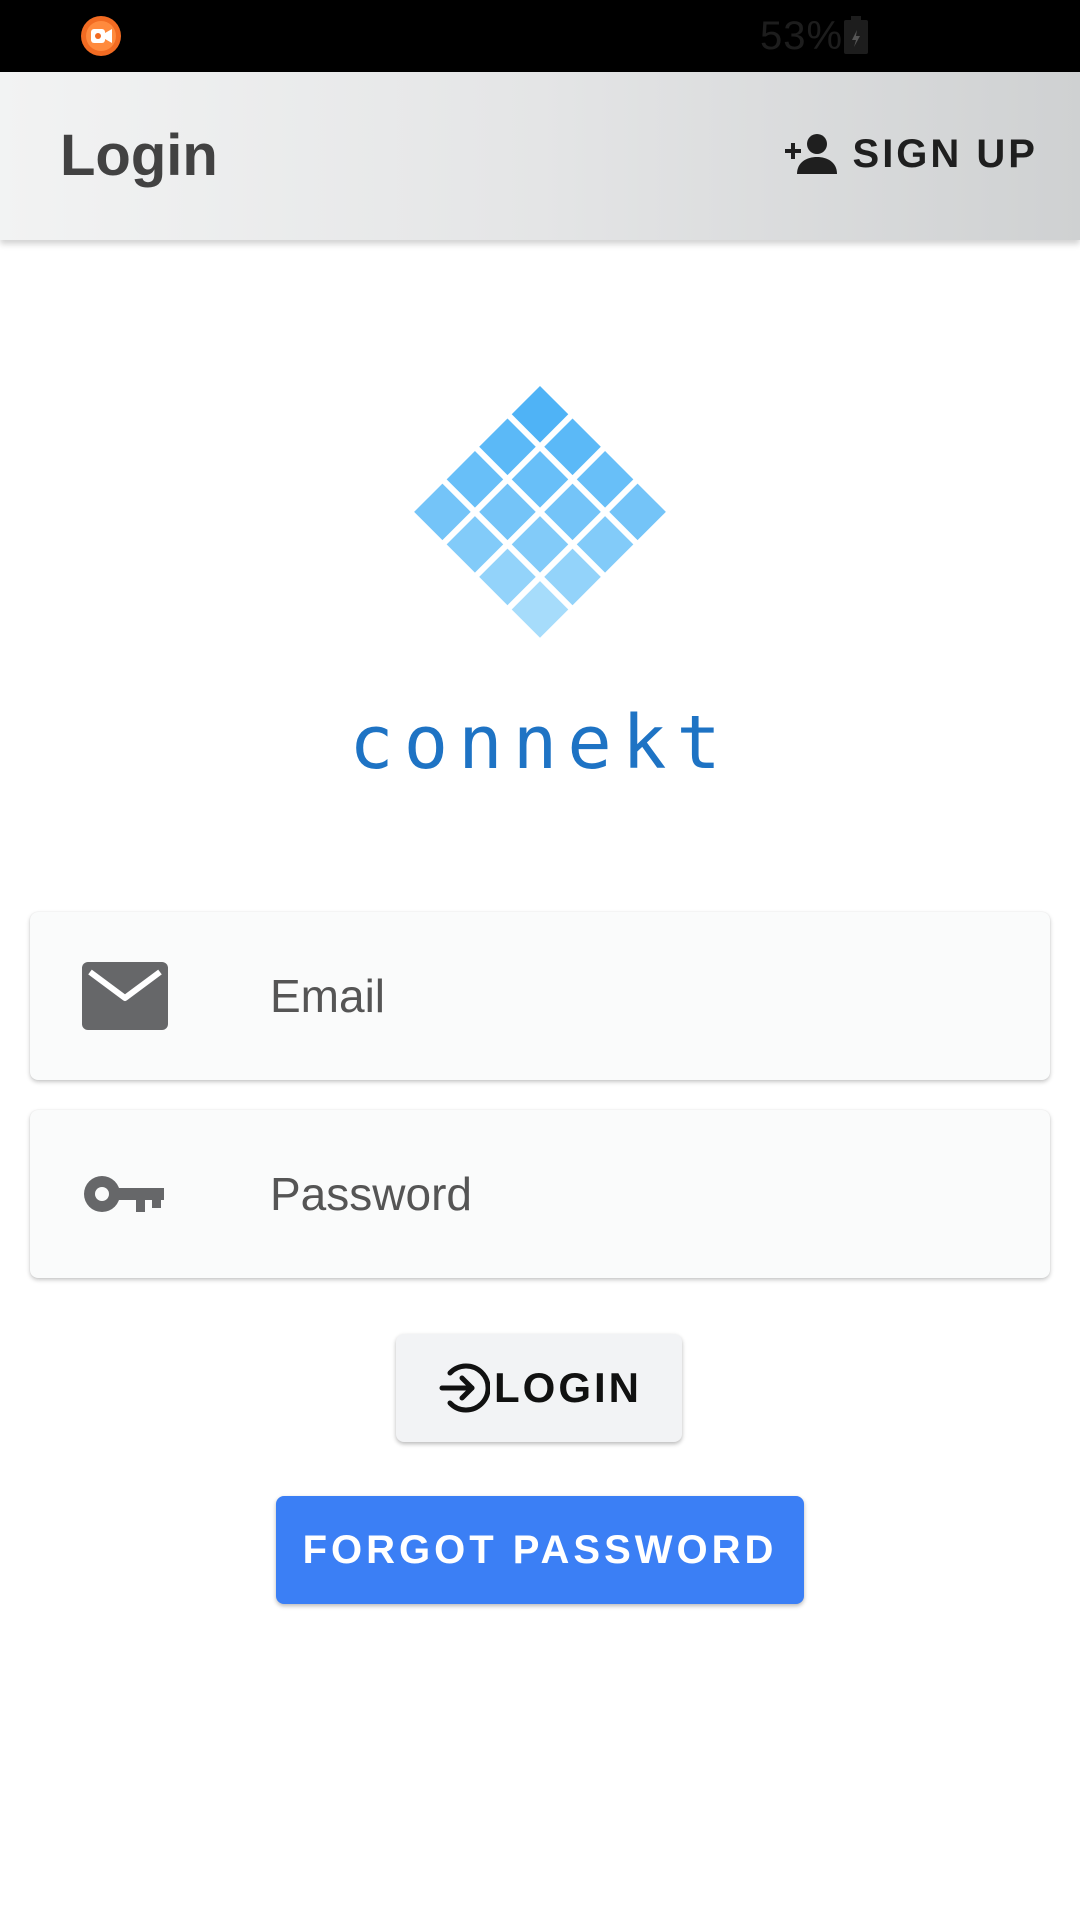 The height and width of the screenshot is (1920, 1080). Describe the element at coordinates (640, 1194) in the screenshot. I see `password-field` at that location.